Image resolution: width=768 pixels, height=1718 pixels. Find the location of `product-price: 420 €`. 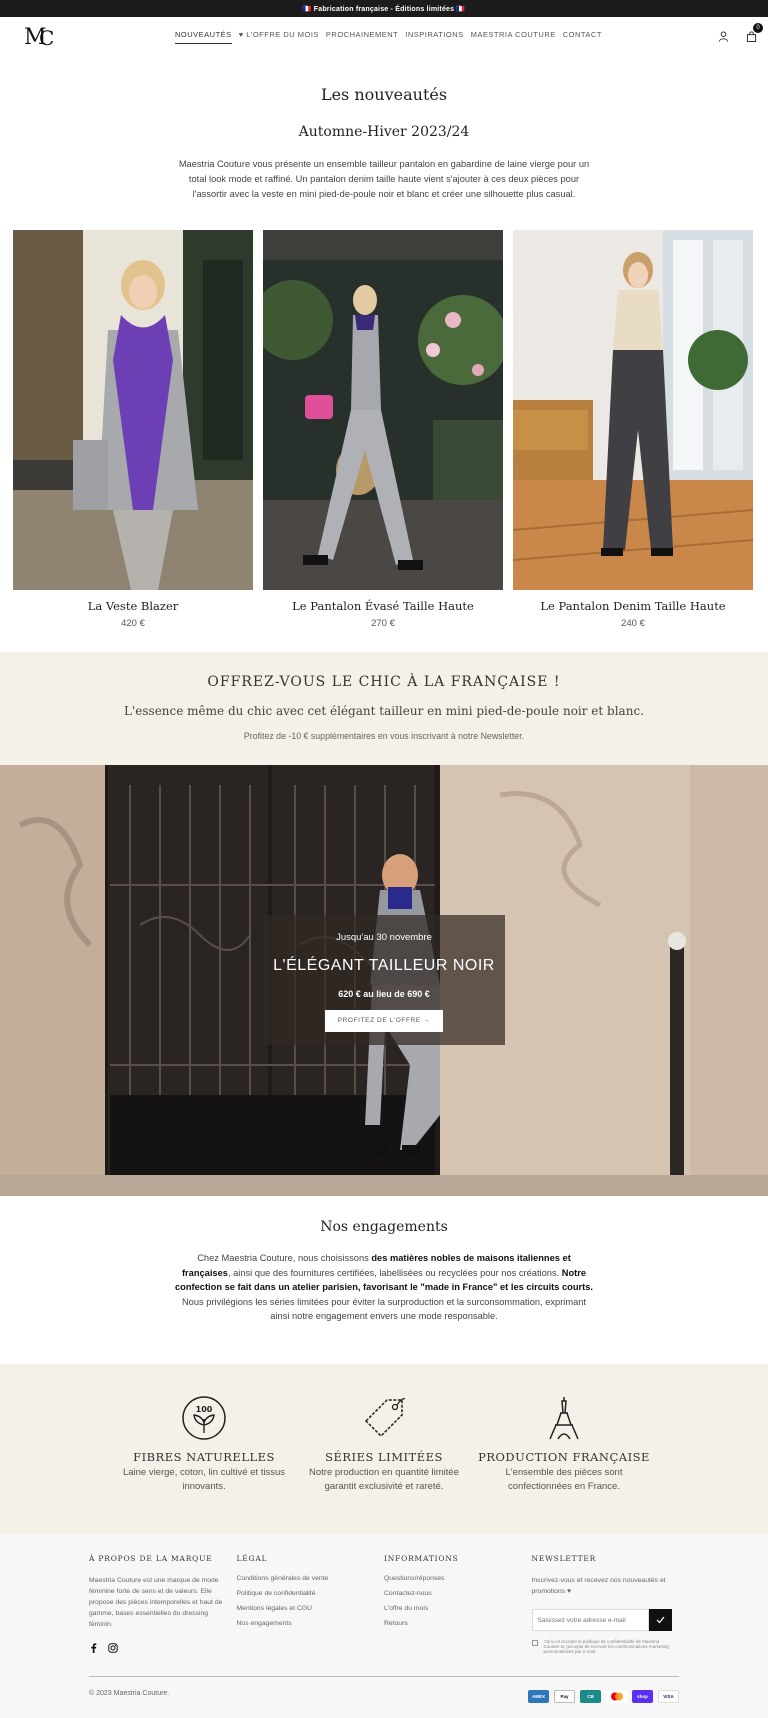

product-price: 420 € is located at coordinates (133, 623).